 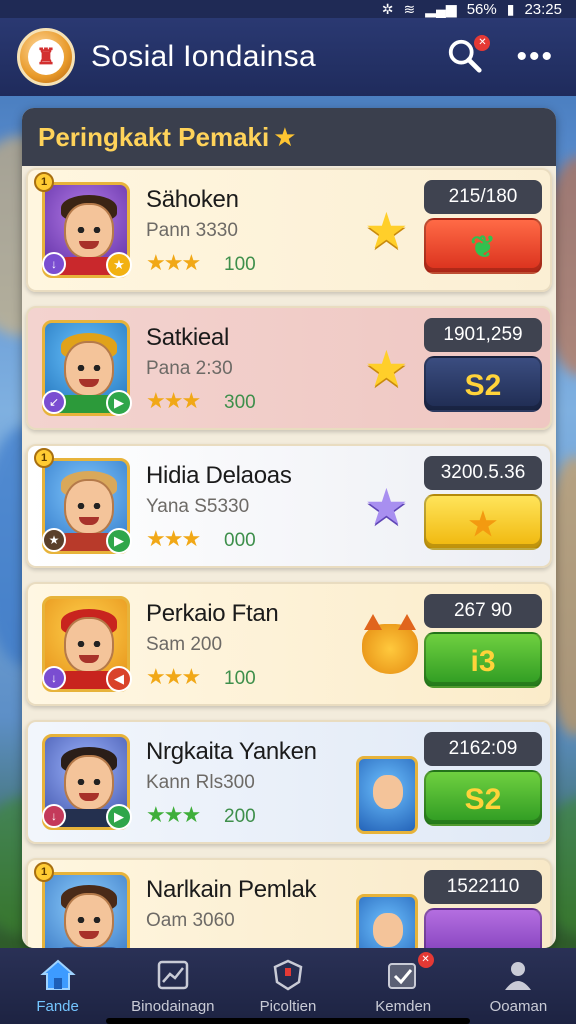 I want to click on shooting-star-icon: ★, so click(x=386, y=369).